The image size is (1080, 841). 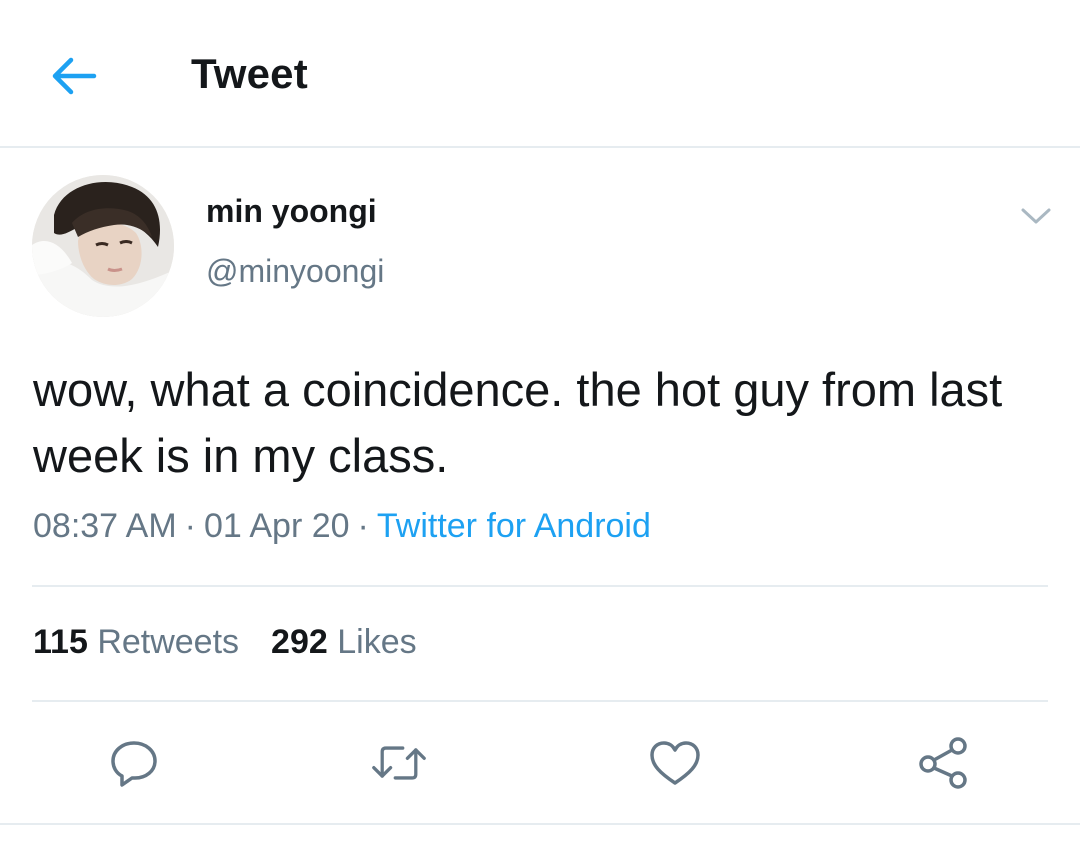 I want to click on share-button, so click(x=944, y=763).